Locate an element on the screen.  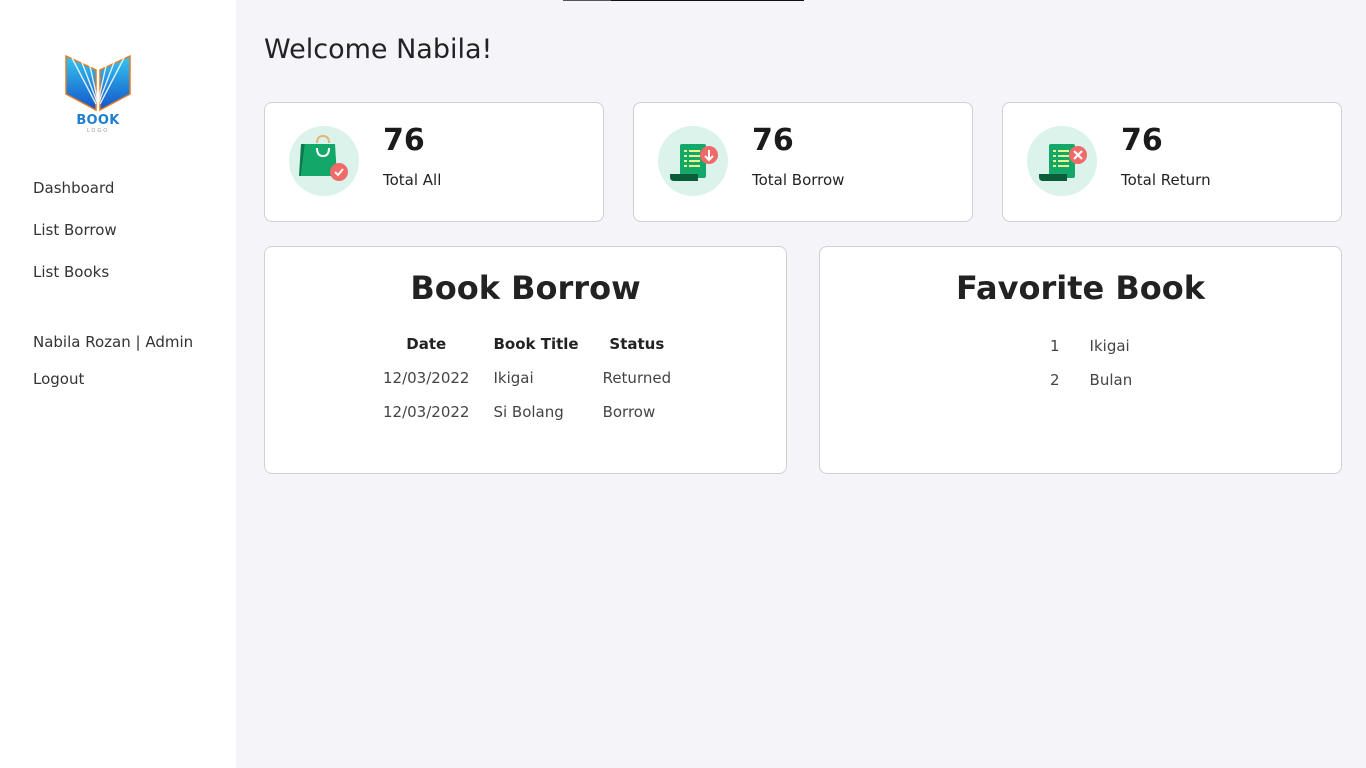
list-item: 2 Bulan is located at coordinates (1091, 388).